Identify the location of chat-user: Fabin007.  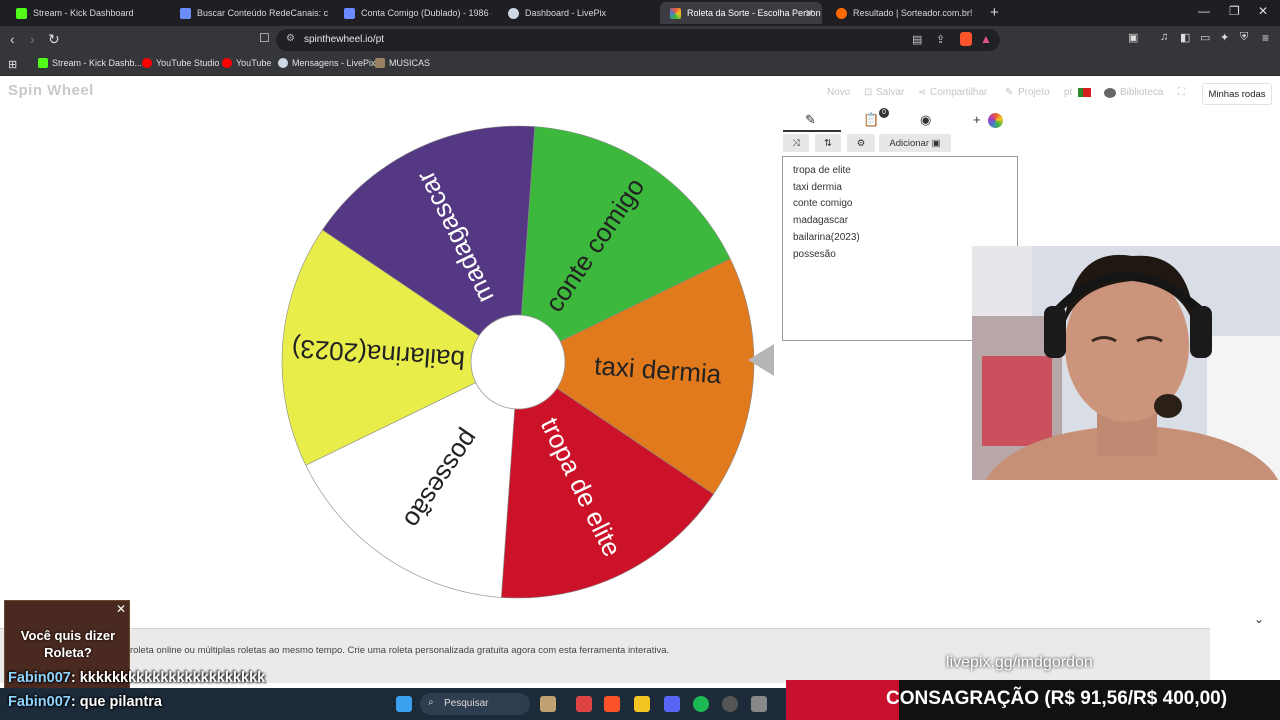
(39, 678).